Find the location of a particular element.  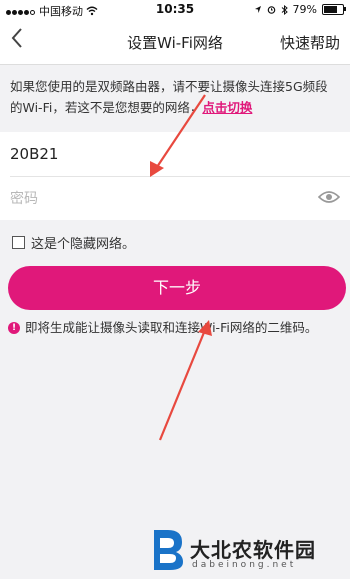

watermark-name: 大北农软件园 is located at coordinates (253, 550).